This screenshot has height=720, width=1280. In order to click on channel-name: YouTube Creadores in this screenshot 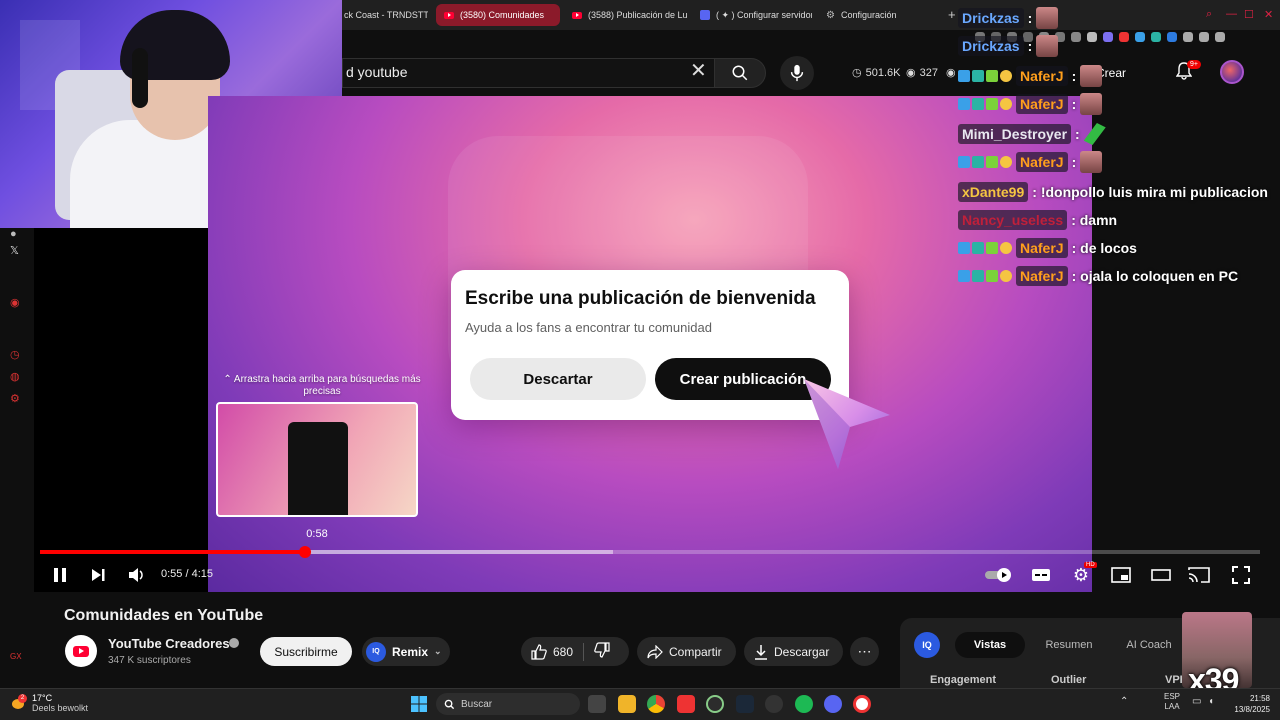, I will do `click(169, 643)`.